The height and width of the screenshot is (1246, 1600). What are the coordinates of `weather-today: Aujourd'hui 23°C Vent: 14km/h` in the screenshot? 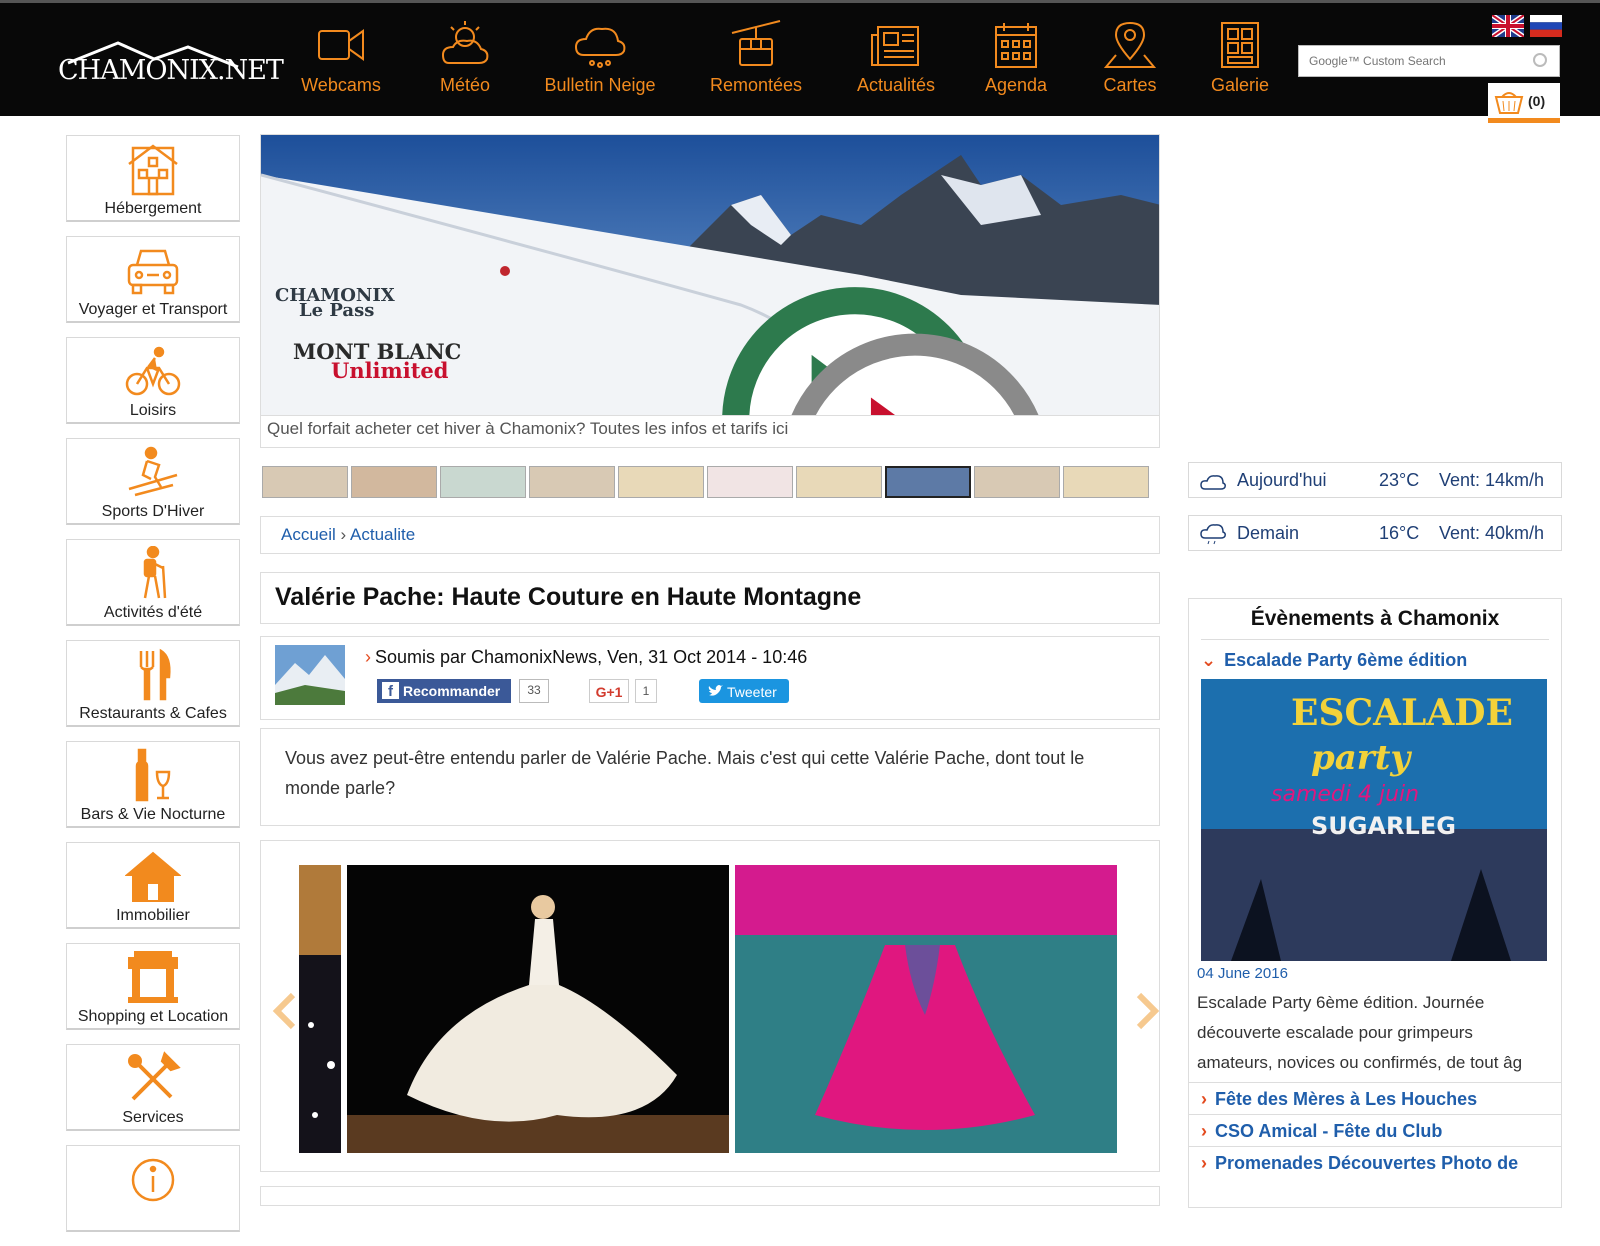 It's located at (1375, 480).